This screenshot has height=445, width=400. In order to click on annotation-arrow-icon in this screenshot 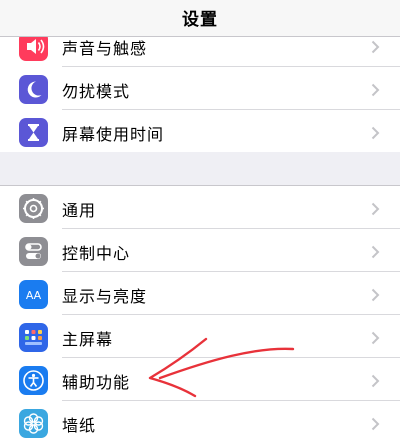, I will do `click(221, 367)`.